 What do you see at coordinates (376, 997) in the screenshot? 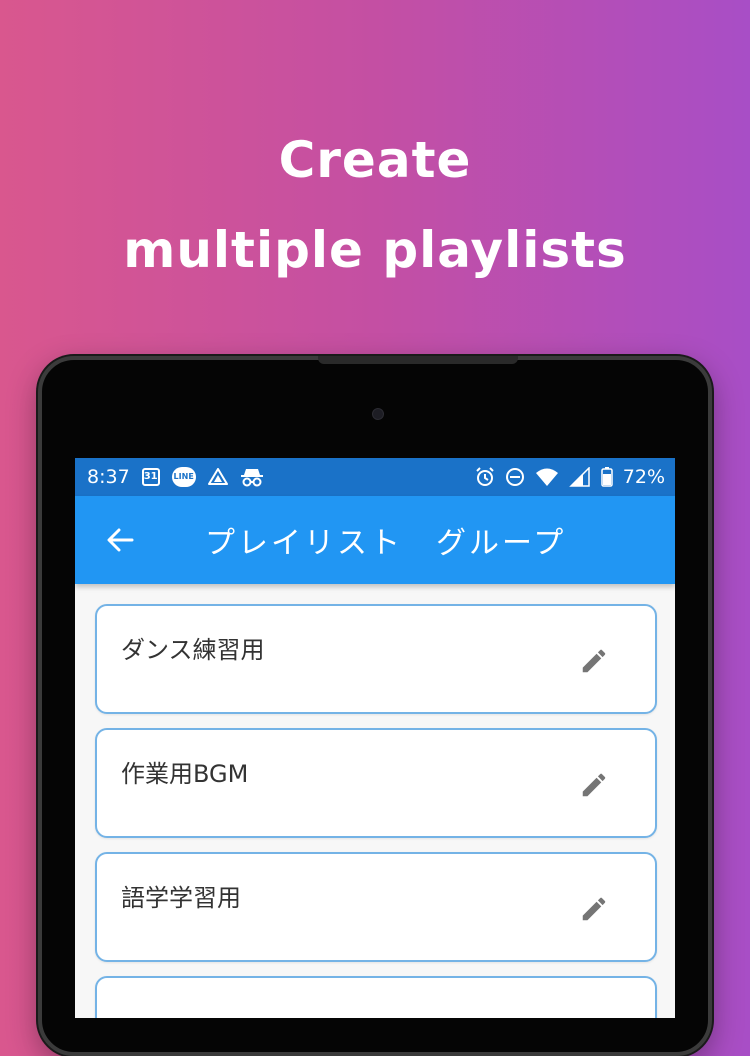
I see `playlist-card` at bounding box center [376, 997].